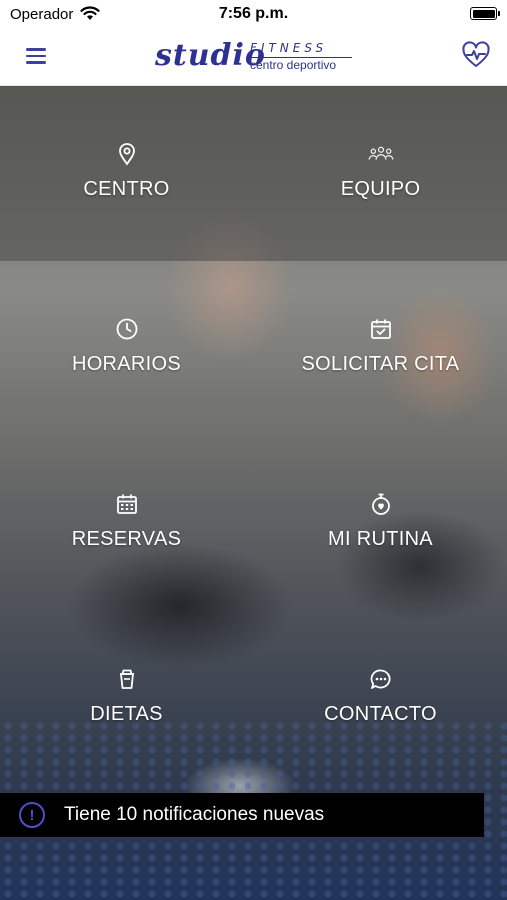  I want to click on notification-banner: ! Tiene 10 notificaciones nuevas, so click(242, 815).